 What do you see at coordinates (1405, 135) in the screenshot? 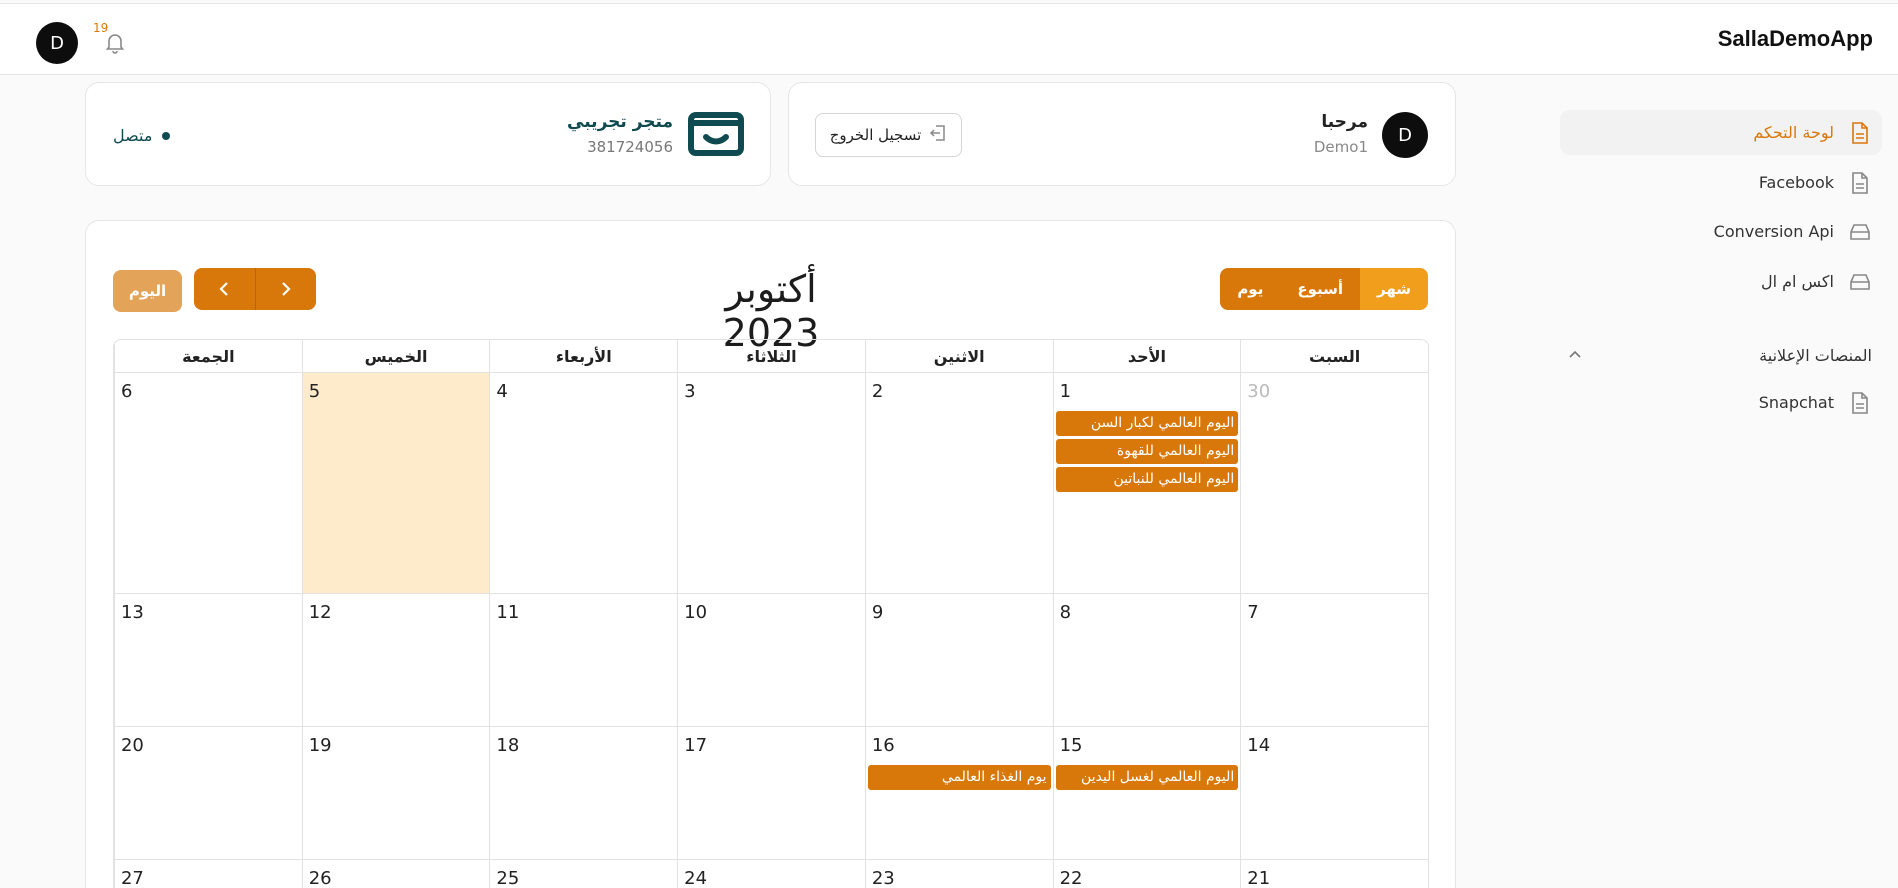
I see `avatar: D` at bounding box center [1405, 135].